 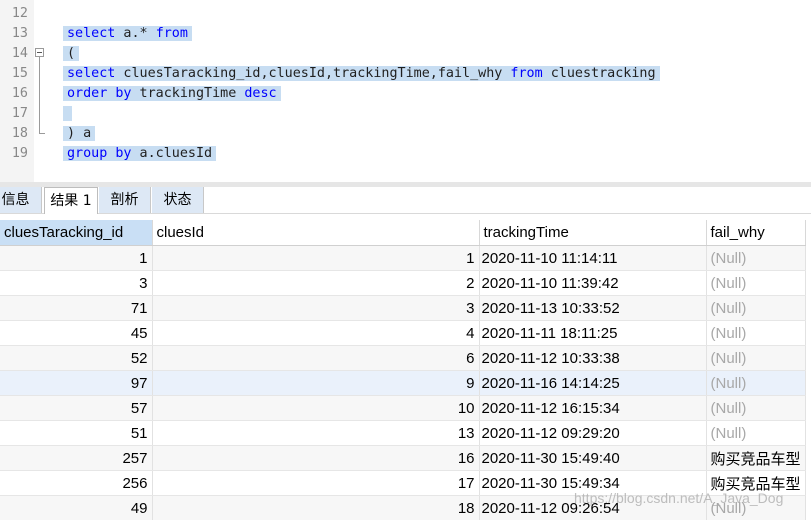 I want to click on column-header-clues-taracking-id: cluesTaracking_id, so click(x=76, y=233).